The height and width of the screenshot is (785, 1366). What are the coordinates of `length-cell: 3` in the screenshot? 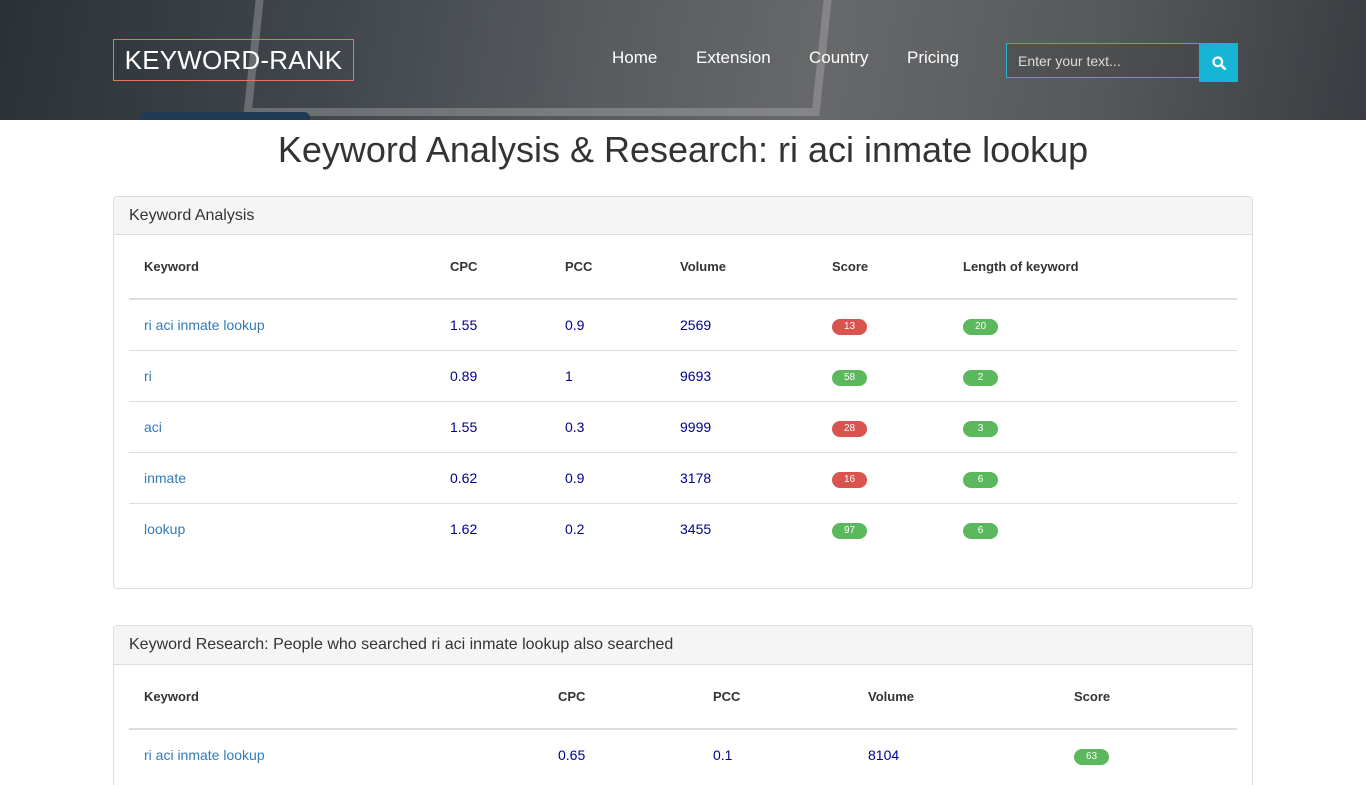 It's located at (1092, 427).